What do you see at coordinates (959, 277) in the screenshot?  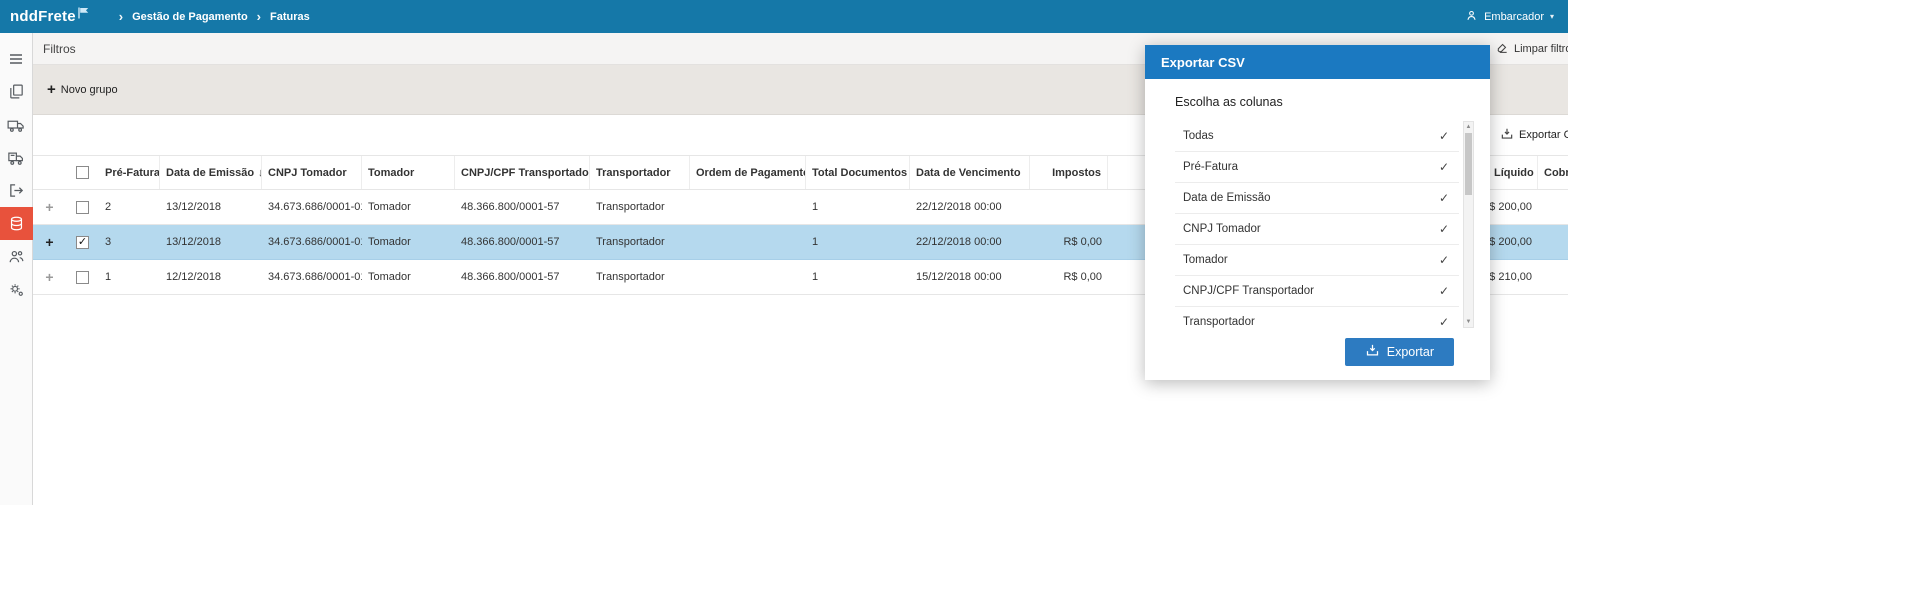 I see `cell-data-vencimento: 15/12/2018 00:00` at bounding box center [959, 277].